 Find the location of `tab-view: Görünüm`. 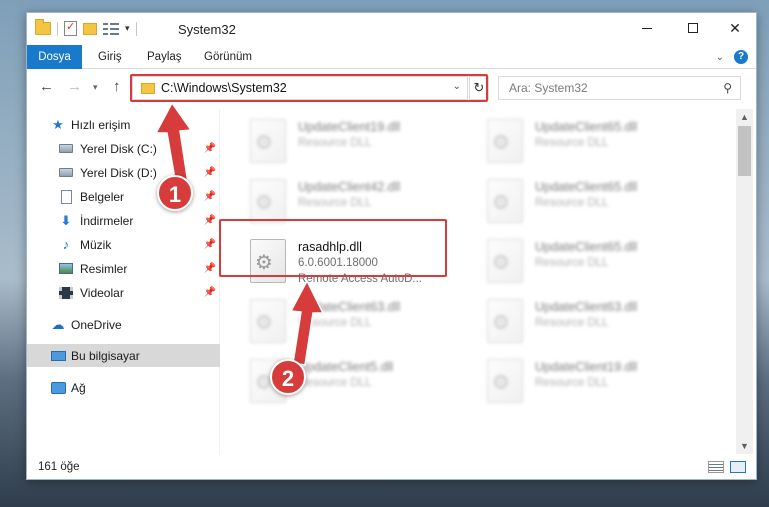

tab-view: Görünüm is located at coordinates (228, 57).